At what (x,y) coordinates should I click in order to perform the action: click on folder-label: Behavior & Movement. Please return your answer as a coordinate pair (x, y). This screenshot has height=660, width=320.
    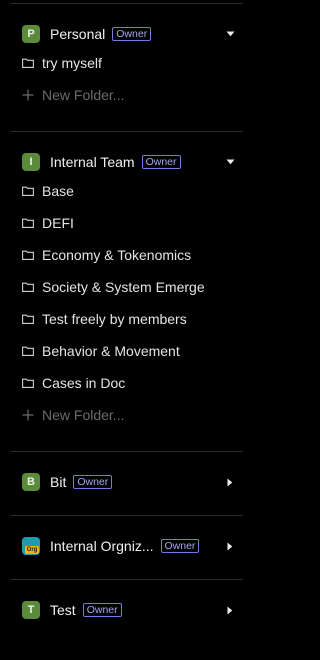
    Looking at the image, I should click on (111, 351).